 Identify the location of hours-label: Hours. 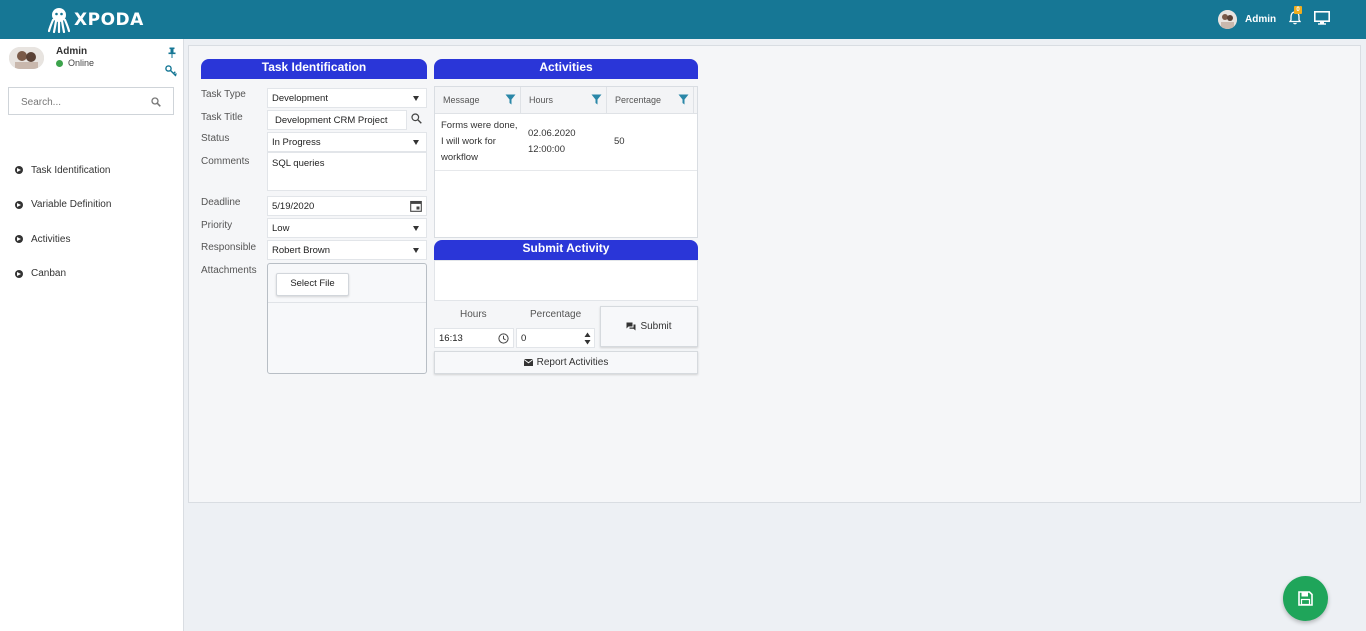
(473, 314).